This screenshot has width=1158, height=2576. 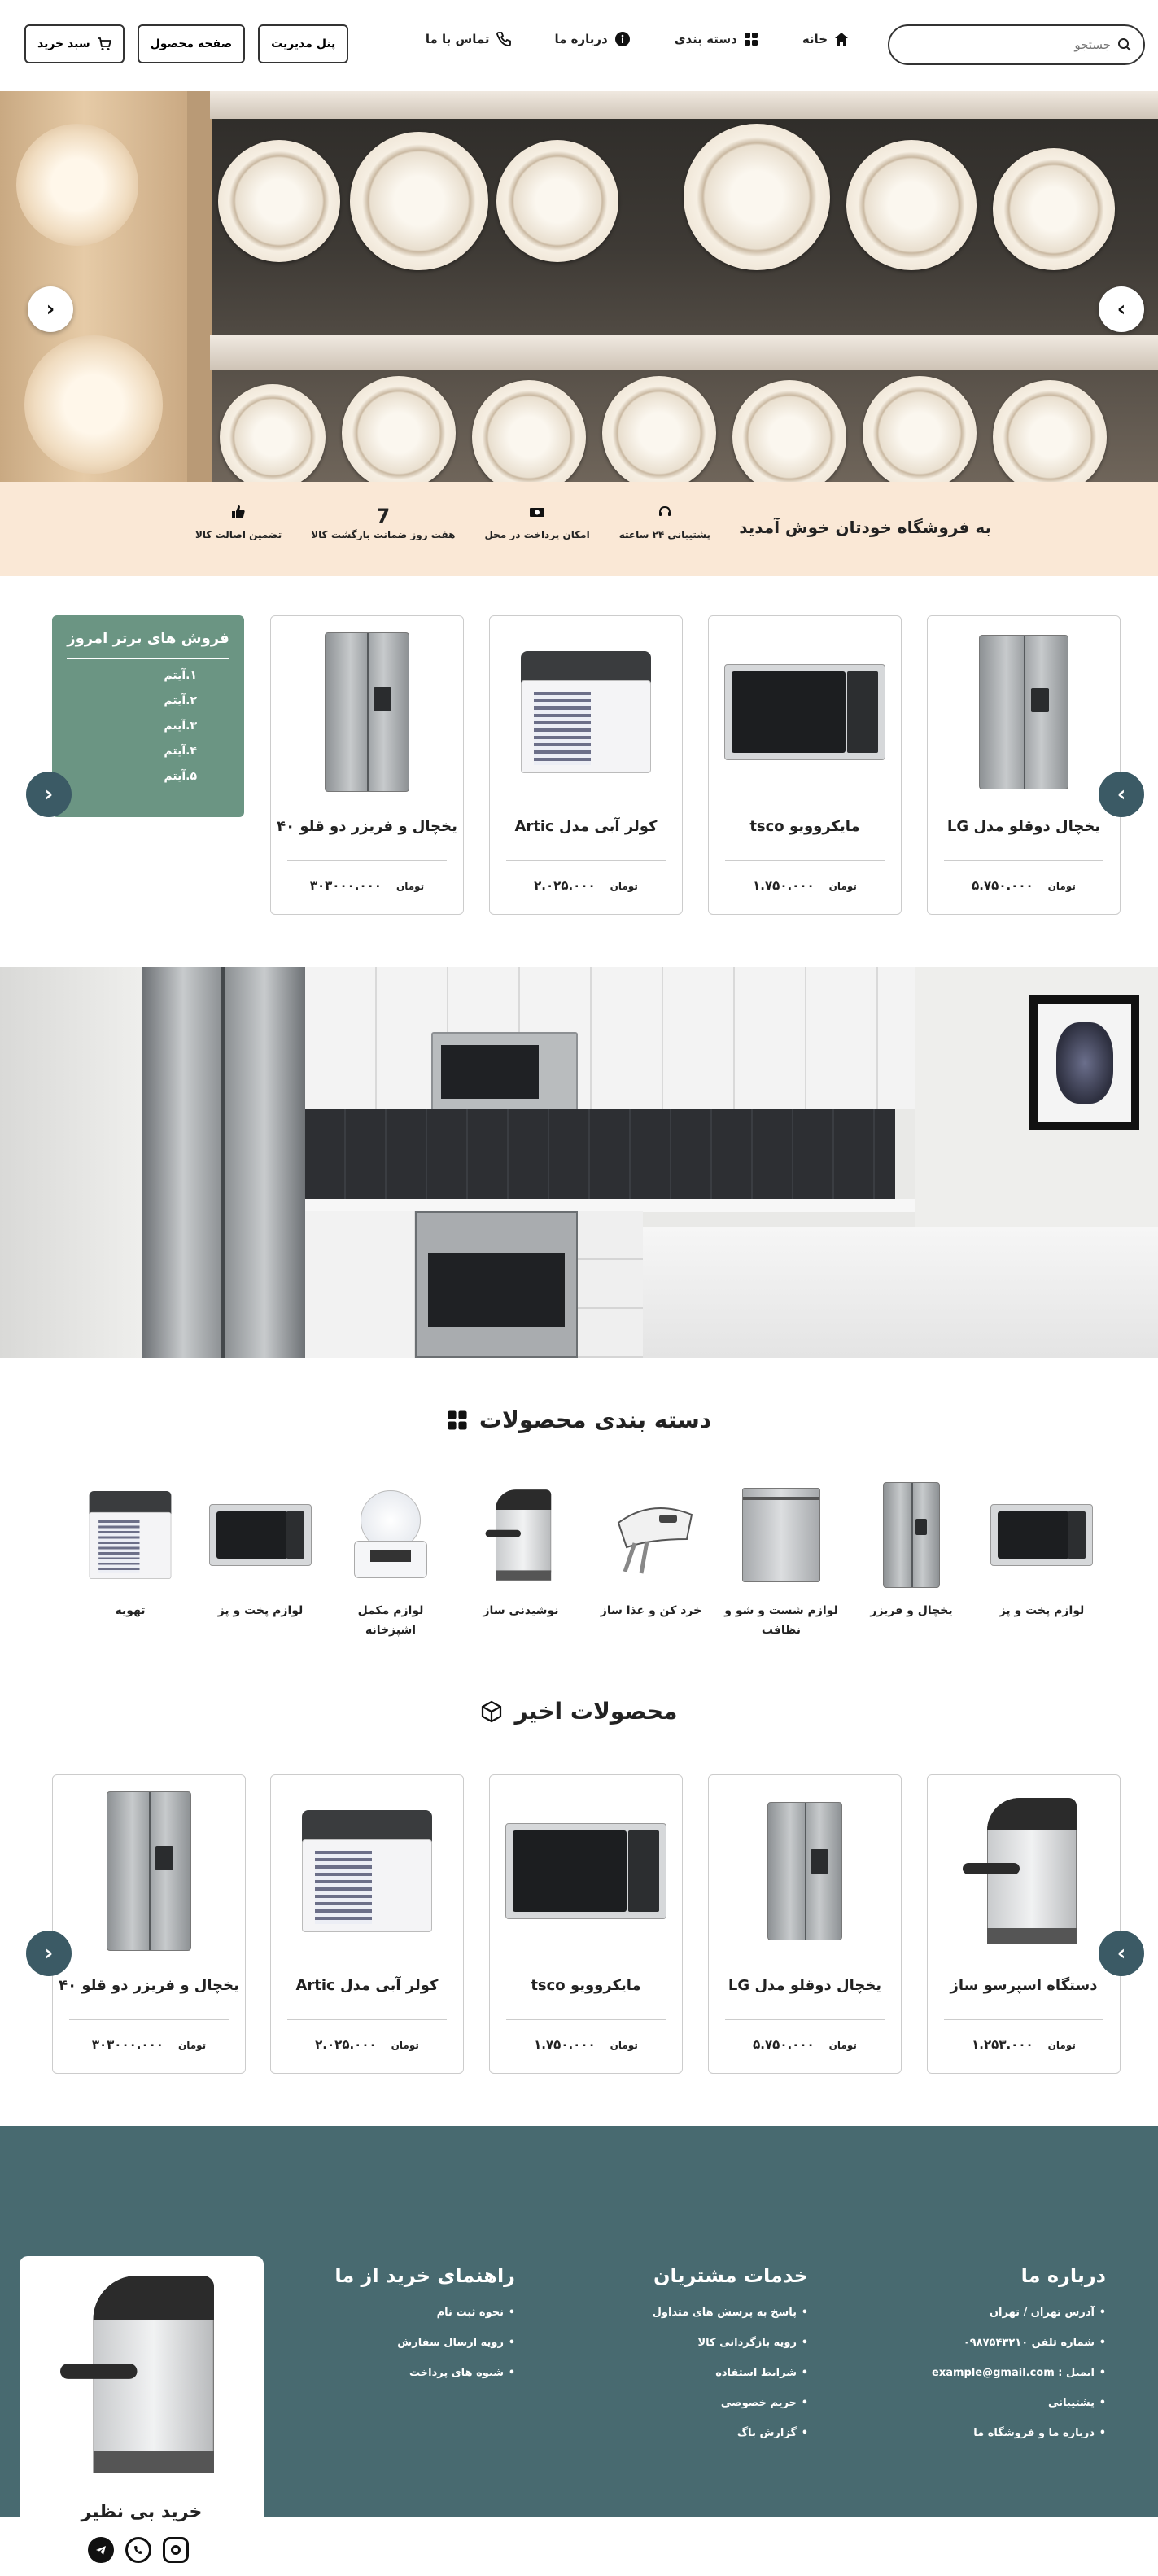 What do you see at coordinates (1000, 2313) in the screenshot?
I see `footer-address: آدرس تهران / تهران` at bounding box center [1000, 2313].